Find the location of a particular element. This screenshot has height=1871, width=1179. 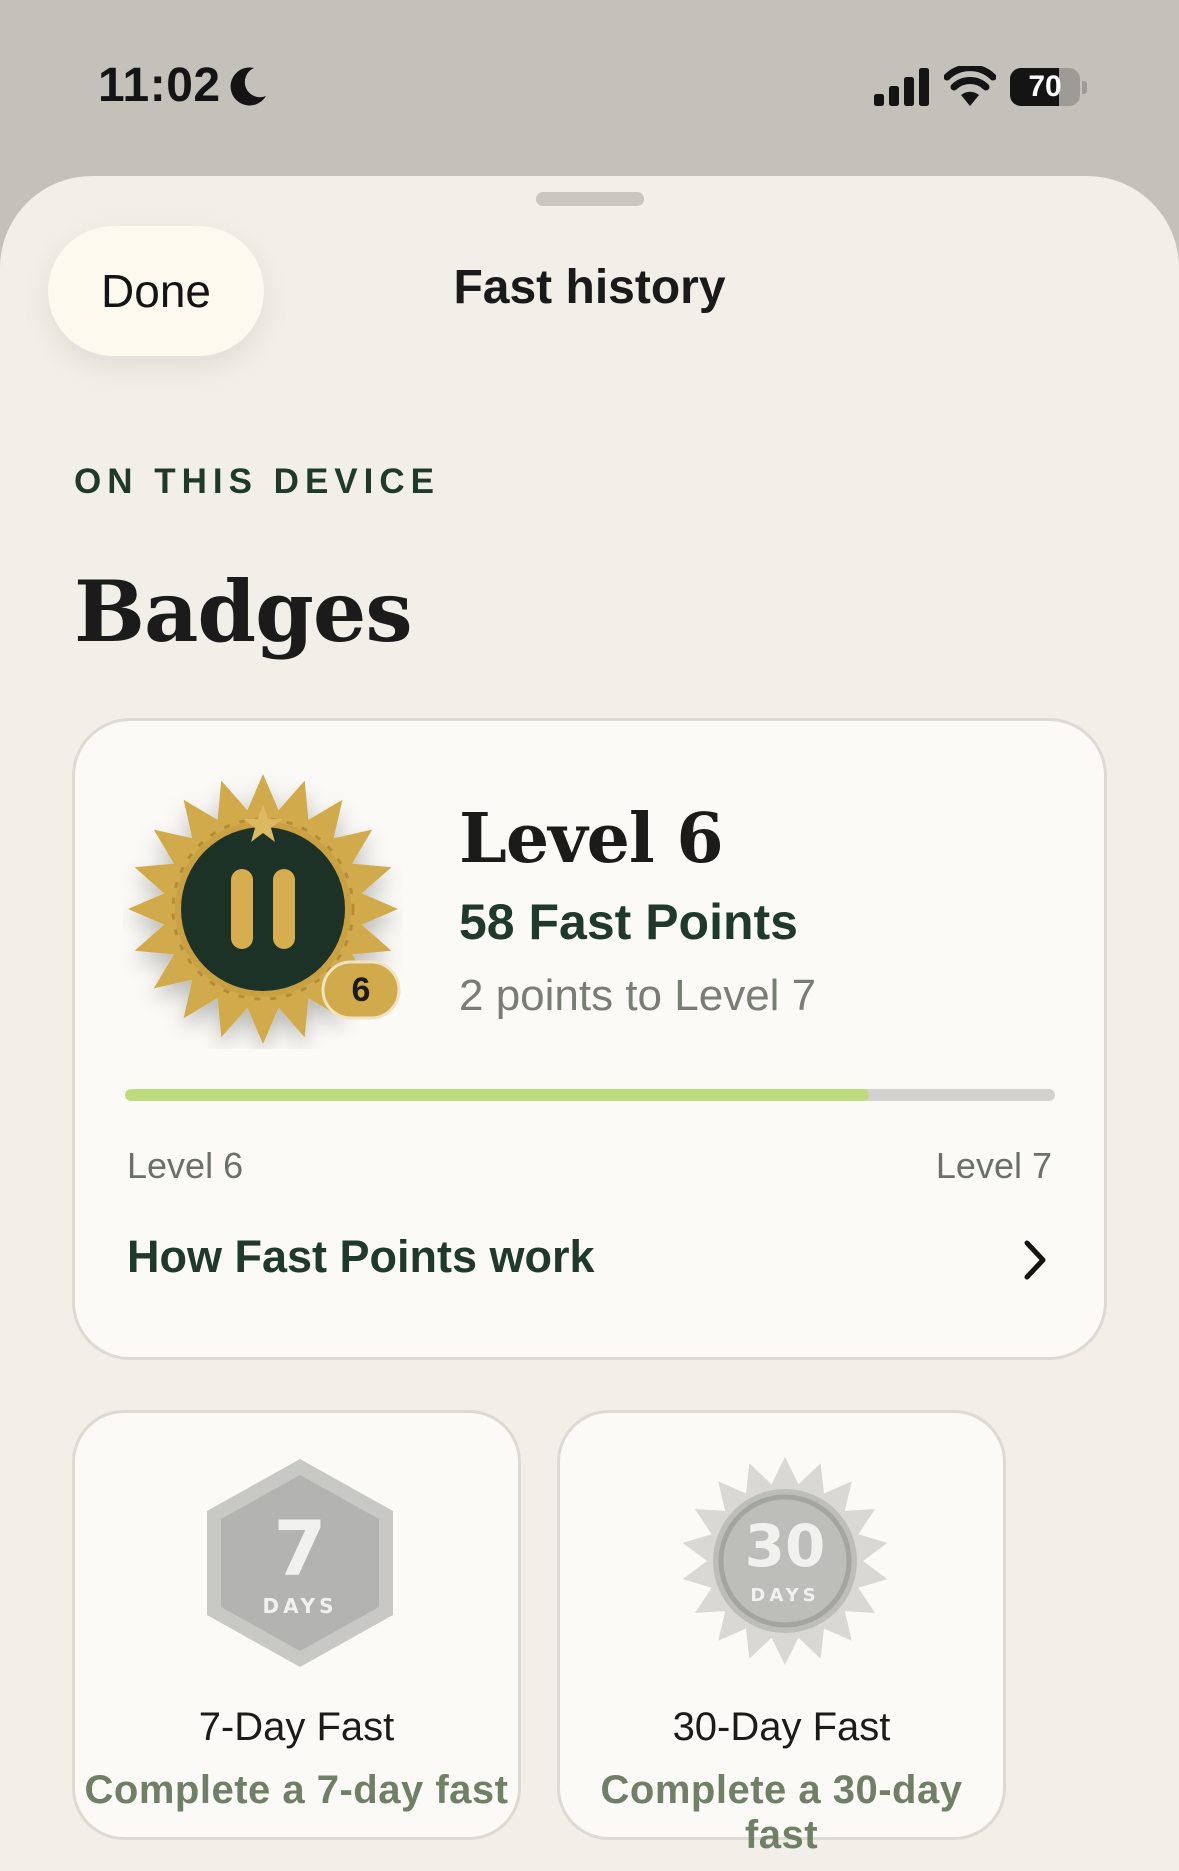

how-fast-points-work-link: How Fast Points work is located at coordinates (590, 1263).